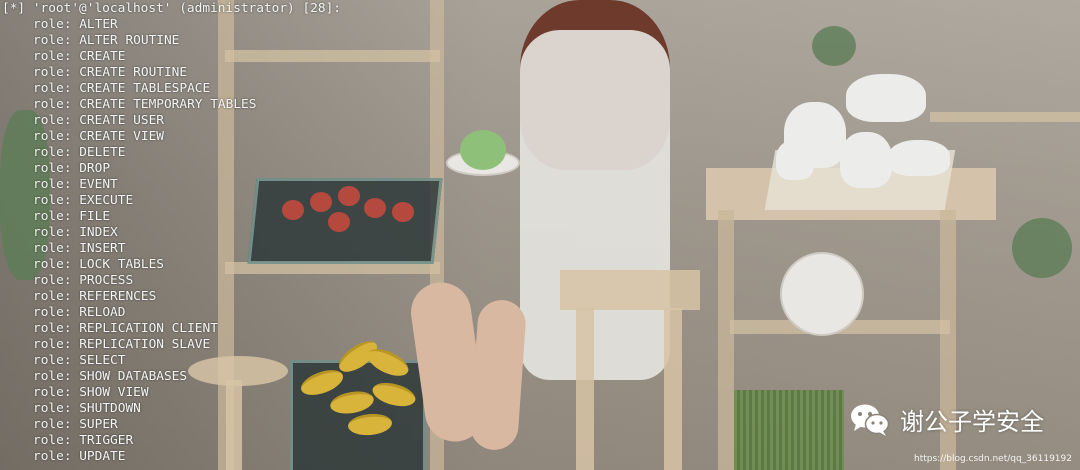  I want to click on role-line: role: CREATE USER, so click(98, 120).